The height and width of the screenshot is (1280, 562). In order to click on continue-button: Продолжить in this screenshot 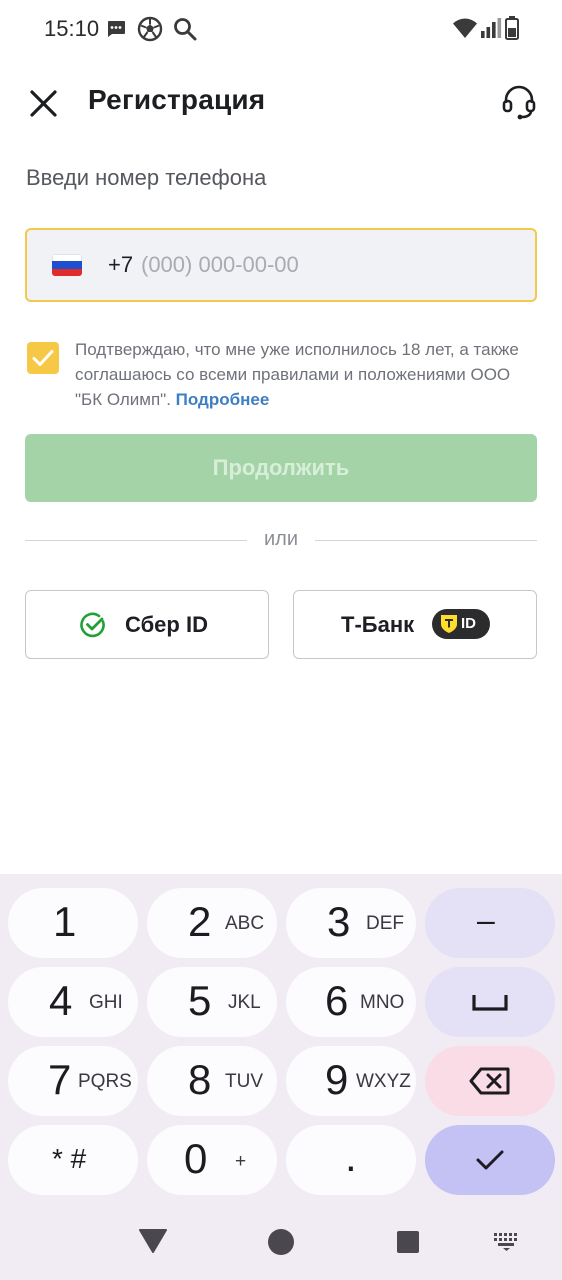, I will do `click(281, 468)`.